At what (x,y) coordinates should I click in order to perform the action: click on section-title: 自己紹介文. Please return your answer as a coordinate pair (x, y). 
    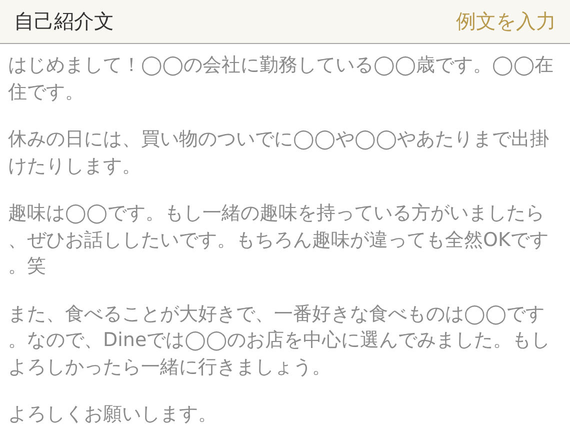
    Looking at the image, I should click on (64, 21).